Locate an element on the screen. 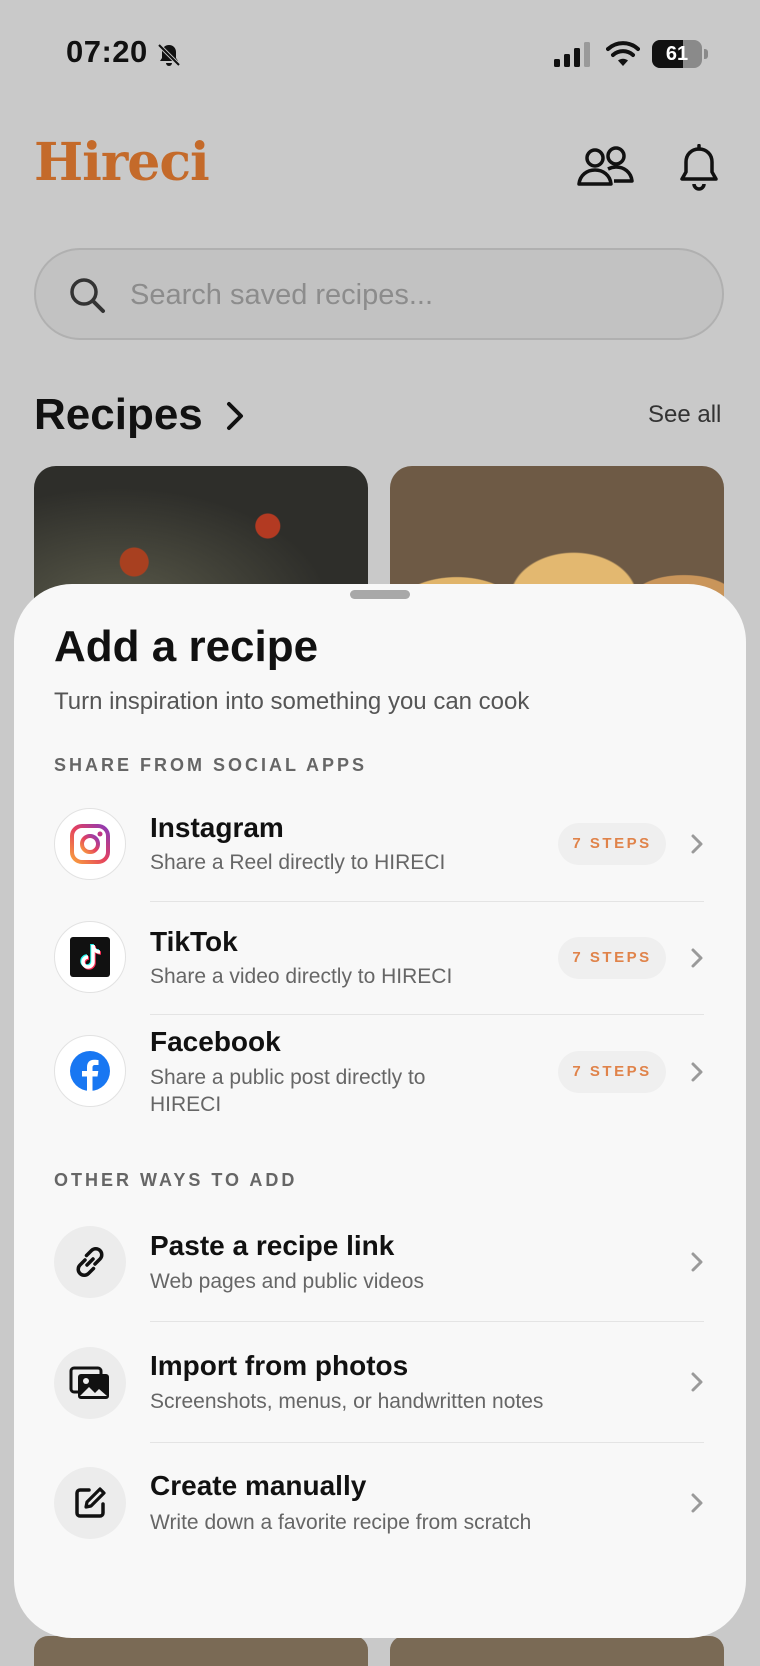 This screenshot has width=760, height=1666. status-time: 07:20 is located at coordinates (107, 51).